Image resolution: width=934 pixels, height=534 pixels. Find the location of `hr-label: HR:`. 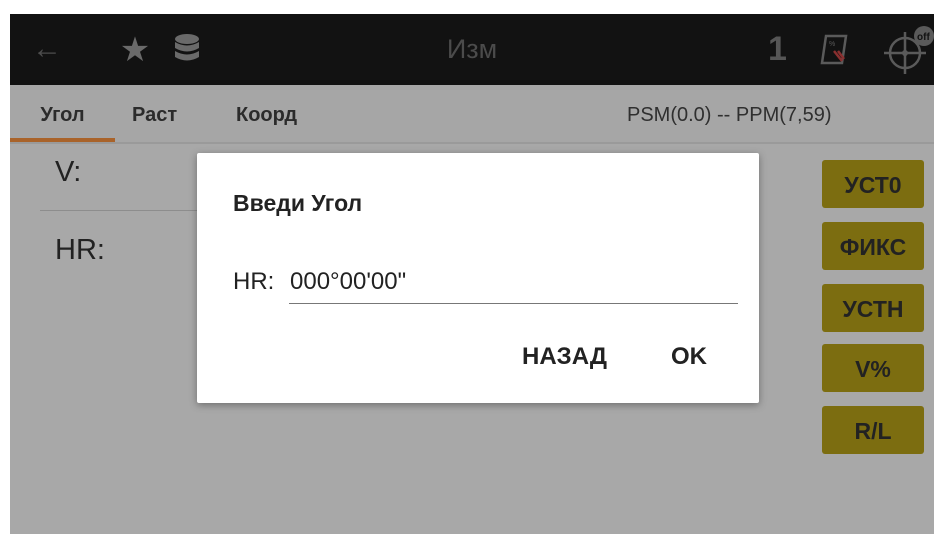

hr-label: HR: is located at coordinates (80, 250).